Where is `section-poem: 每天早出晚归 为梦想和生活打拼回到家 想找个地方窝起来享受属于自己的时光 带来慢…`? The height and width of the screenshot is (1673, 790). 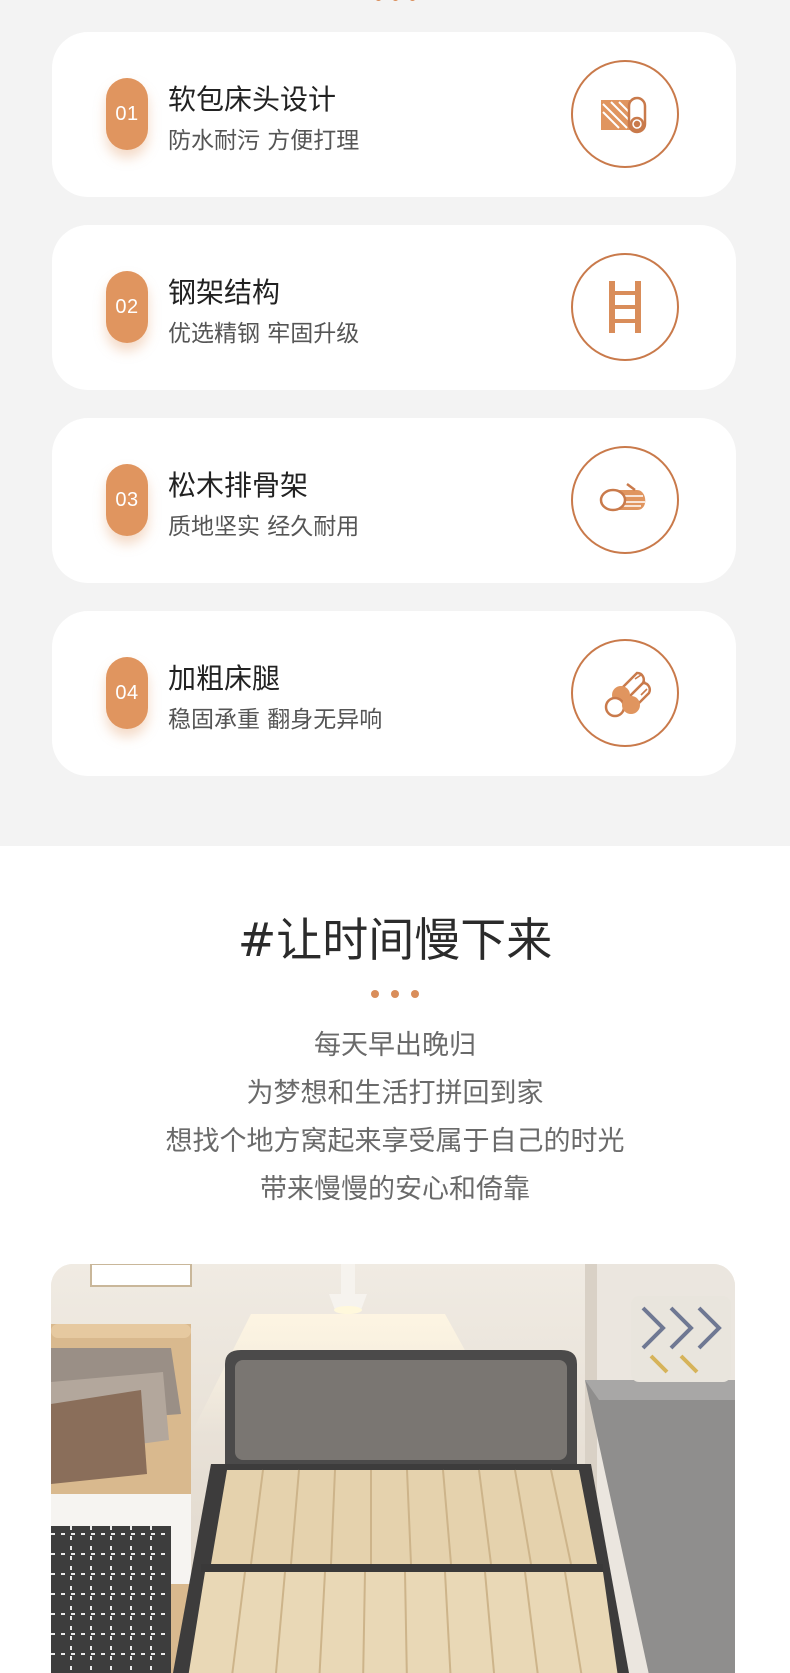 section-poem: 每天早出晚归 为梦想和生活打拼回到家 想找个地方窝起来享受属于自己的时光 带来慢… is located at coordinates (395, 1118).